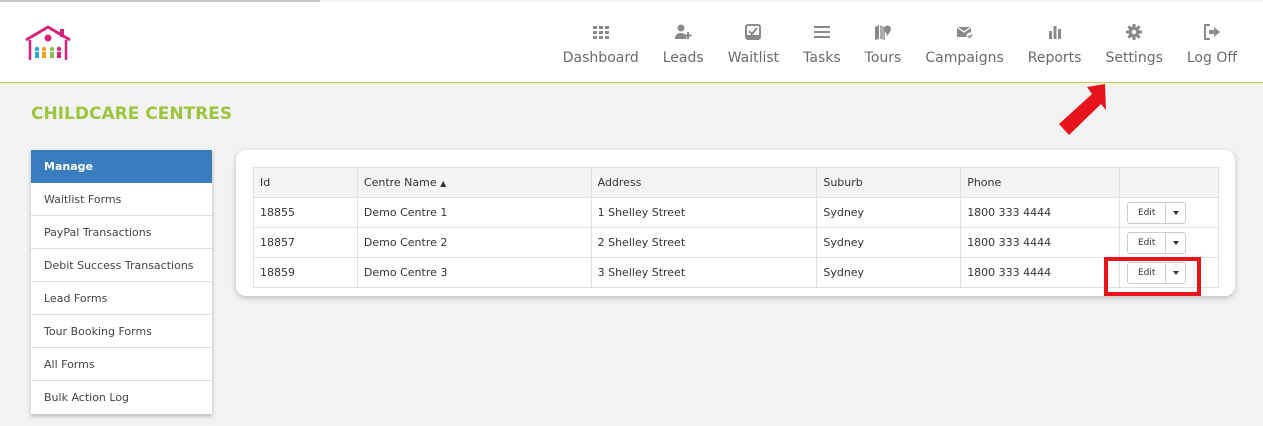 The height and width of the screenshot is (426, 1263). I want to click on nav-label: Campaigns, so click(964, 58).